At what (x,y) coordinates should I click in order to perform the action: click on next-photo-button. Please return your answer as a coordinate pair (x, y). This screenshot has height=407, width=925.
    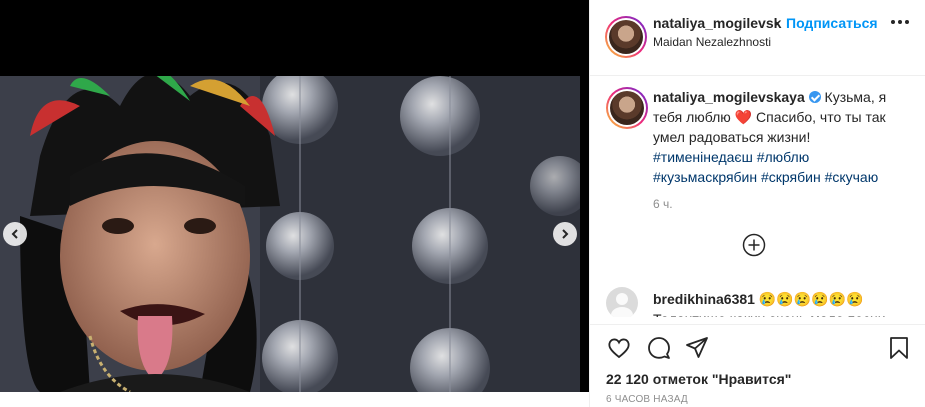
    Looking at the image, I should click on (565, 234).